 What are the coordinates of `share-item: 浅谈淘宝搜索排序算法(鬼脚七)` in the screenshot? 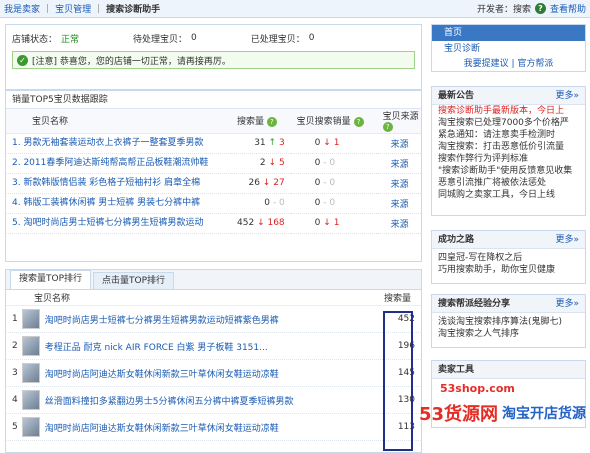 It's located at (508, 322).